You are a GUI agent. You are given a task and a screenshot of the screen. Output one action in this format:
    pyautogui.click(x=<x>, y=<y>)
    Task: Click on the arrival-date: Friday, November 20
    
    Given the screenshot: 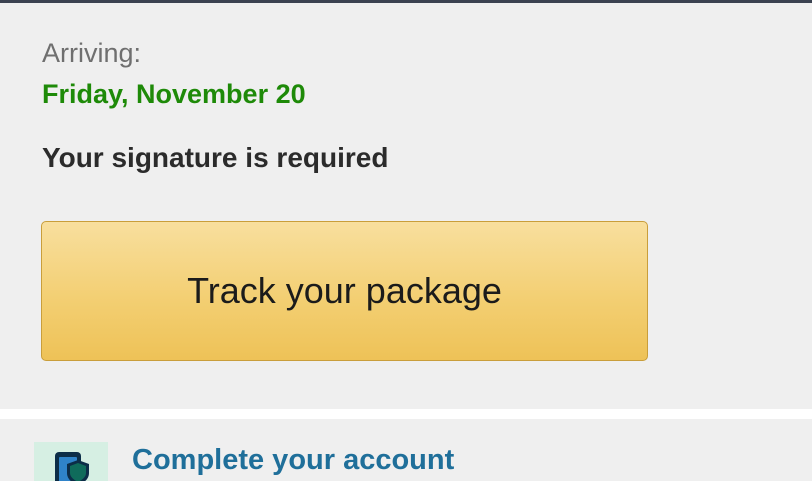 What is the action you would take?
    pyautogui.click(x=174, y=94)
    